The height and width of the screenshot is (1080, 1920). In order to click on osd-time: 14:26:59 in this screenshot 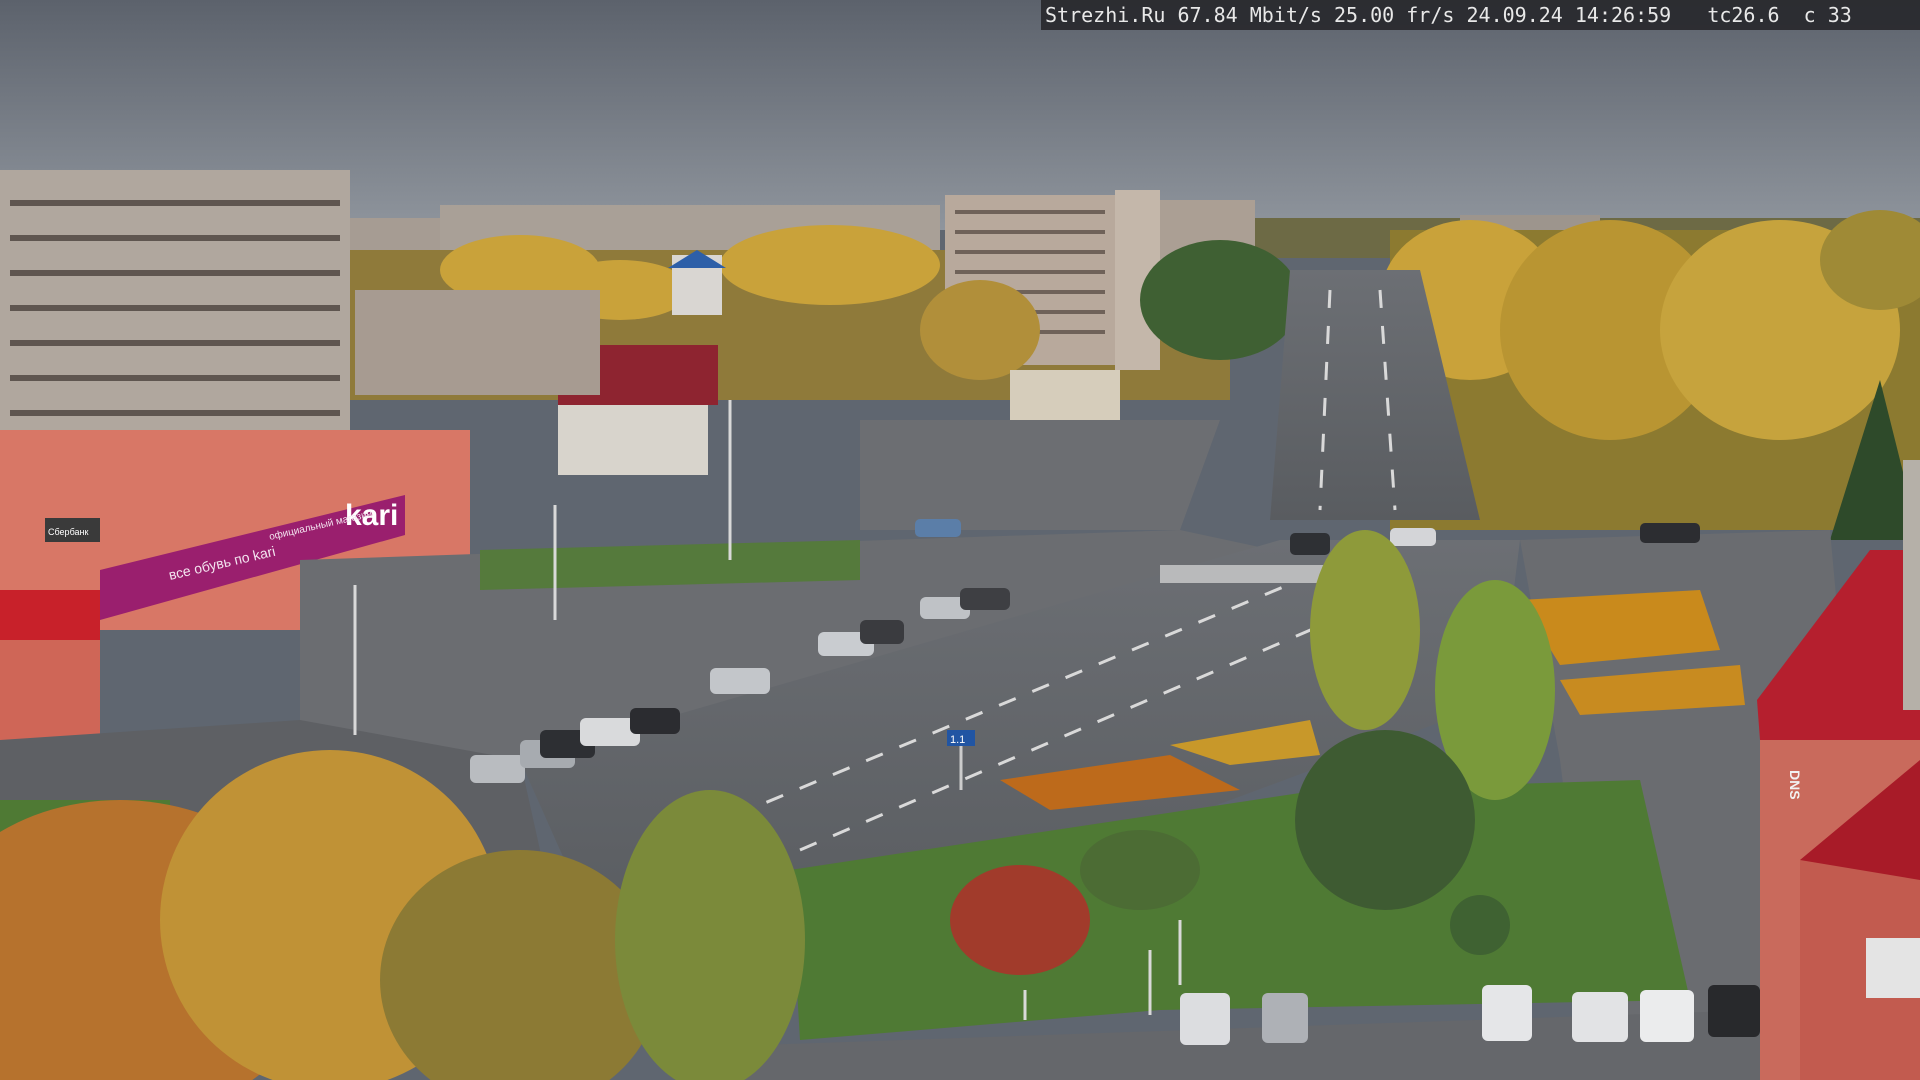, I will do `click(1623, 15)`.